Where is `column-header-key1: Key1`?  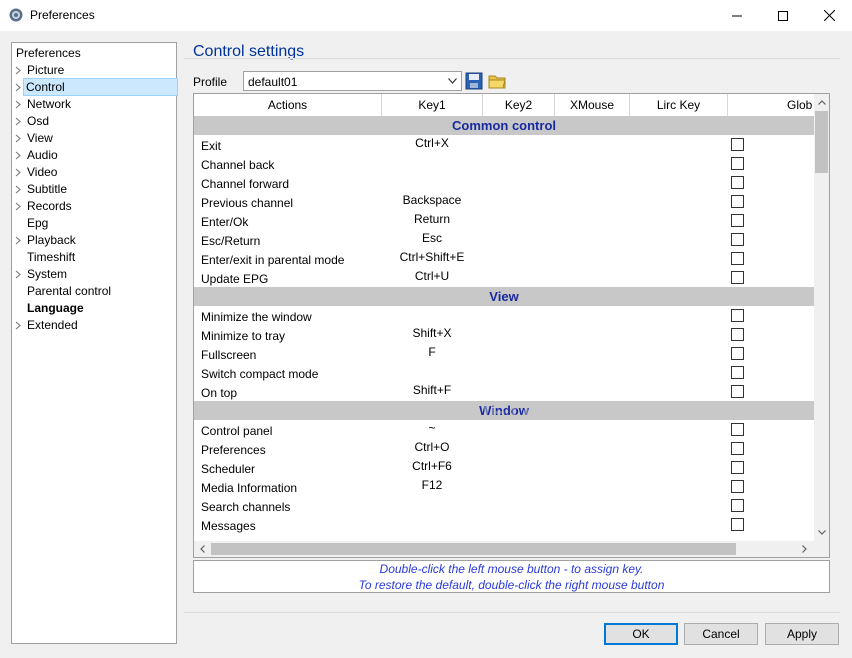
column-header-key1: Key1 is located at coordinates (432, 105).